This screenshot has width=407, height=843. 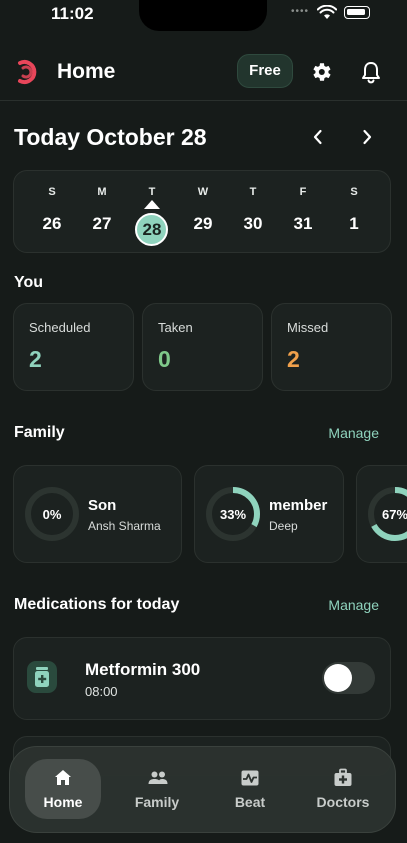 I want to click on medication-time: 08:00, so click(x=101, y=691).